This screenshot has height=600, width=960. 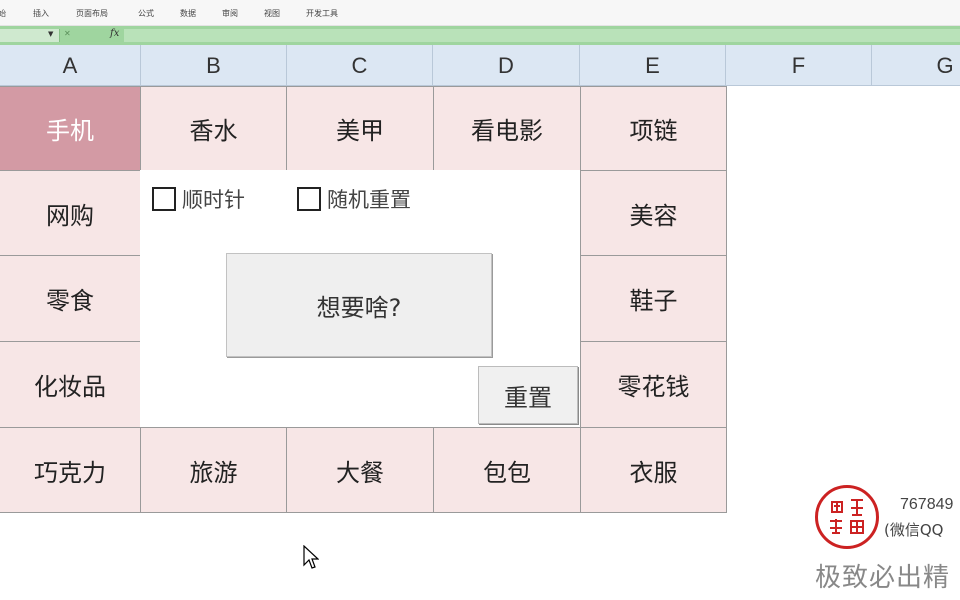 What do you see at coordinates (369, 200) in the screenshot?
I see `random-reset-label: 随机重置` at bounding box center [369, 200].